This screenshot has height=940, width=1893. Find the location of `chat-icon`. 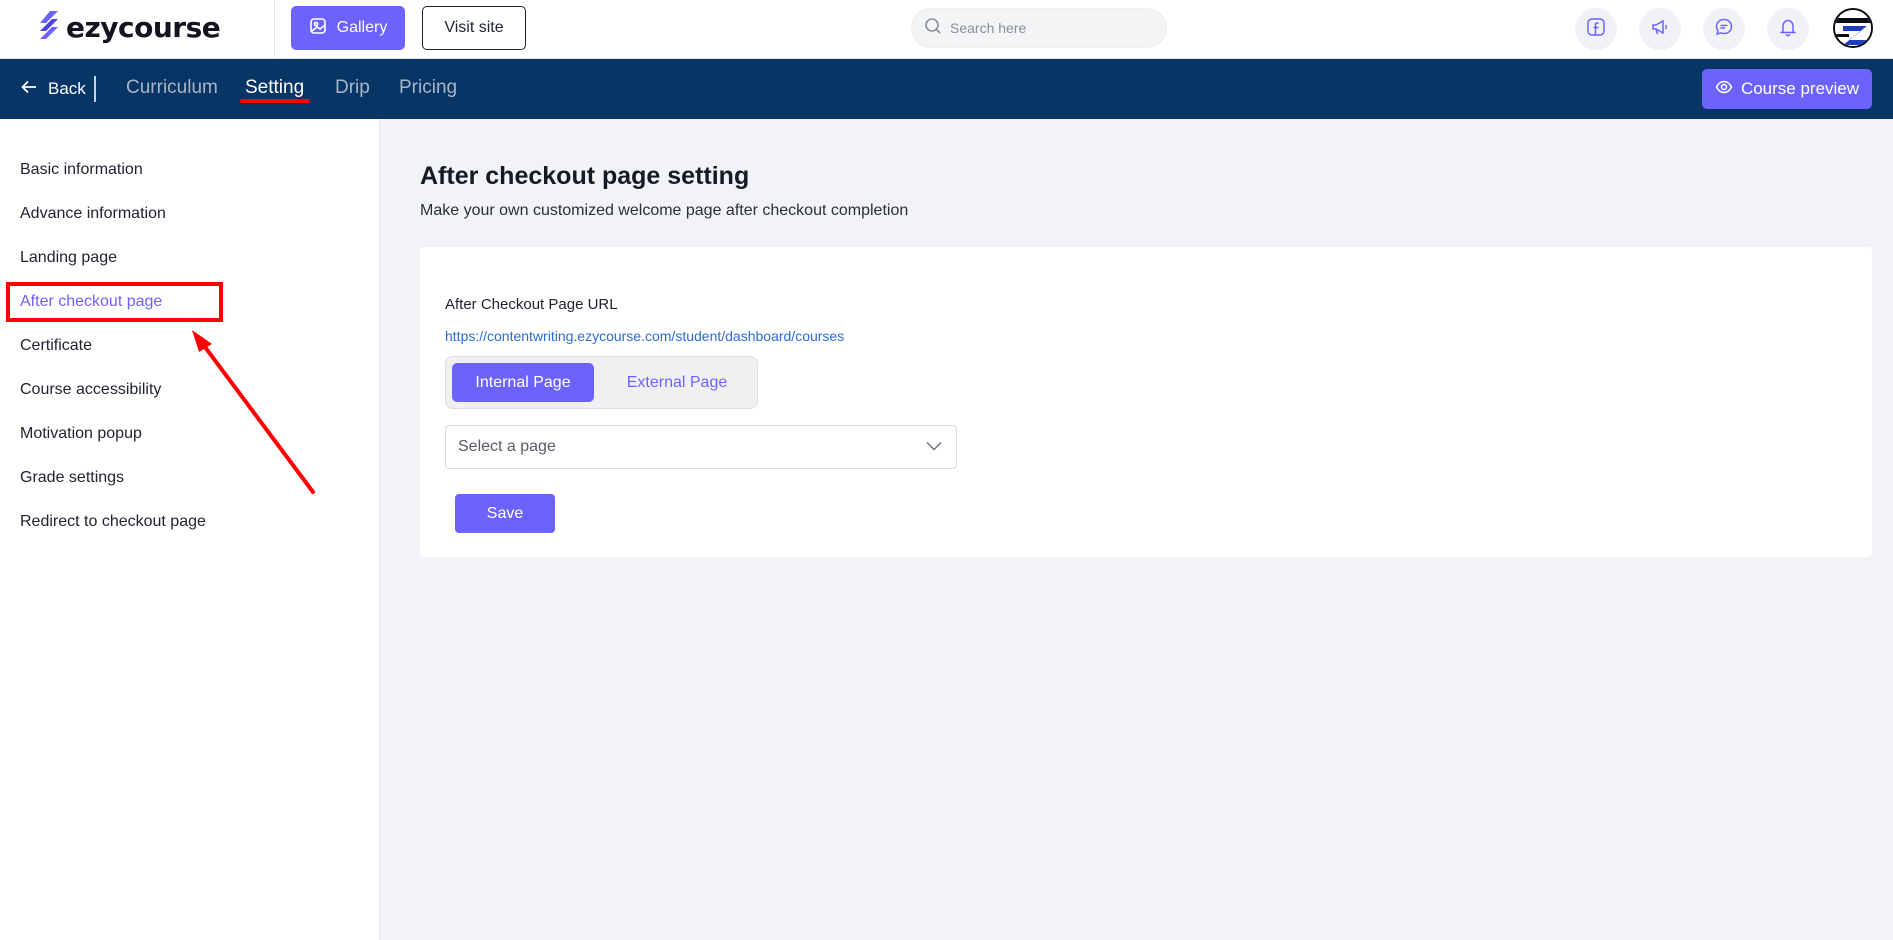

chat-icon is located at coordinates (1724, 29).